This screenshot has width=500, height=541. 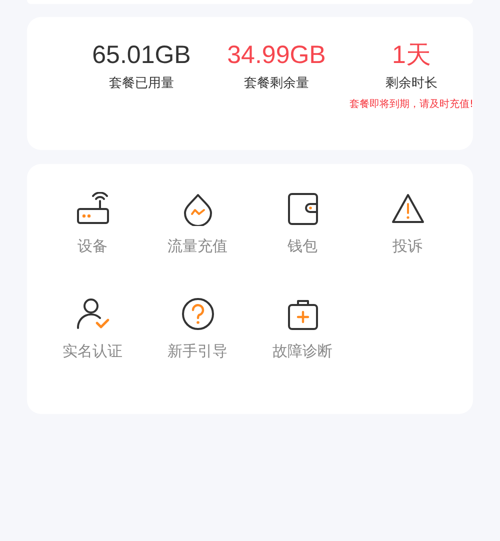 What do you see at coordinates (276, 55) in the screenshot?
I see `stat-value: 34.99GB` at bounding box center [276, 55].